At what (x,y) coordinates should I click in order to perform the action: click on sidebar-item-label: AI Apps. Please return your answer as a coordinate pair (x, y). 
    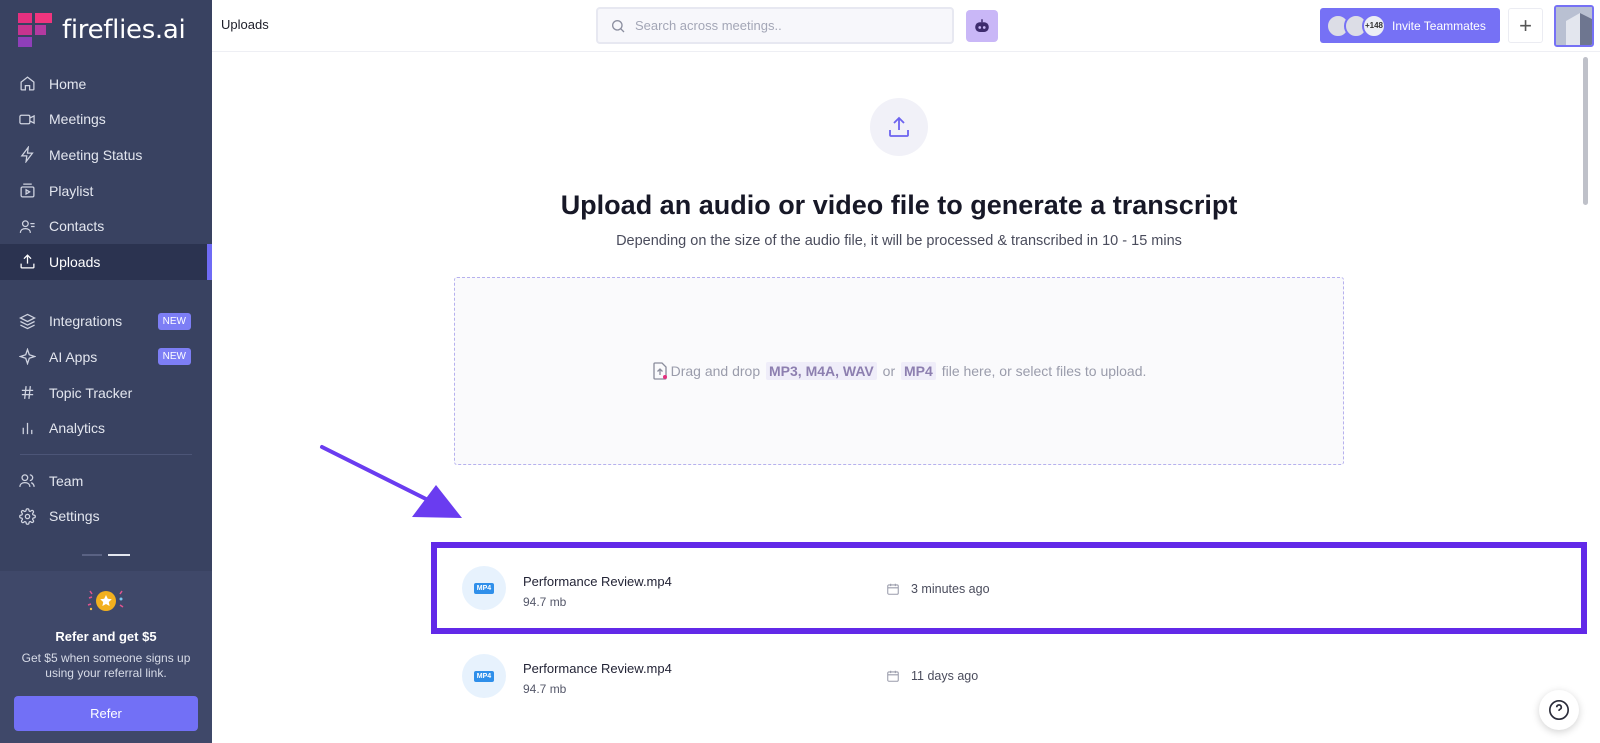
    Looking at the image, I should click on (73, 356).